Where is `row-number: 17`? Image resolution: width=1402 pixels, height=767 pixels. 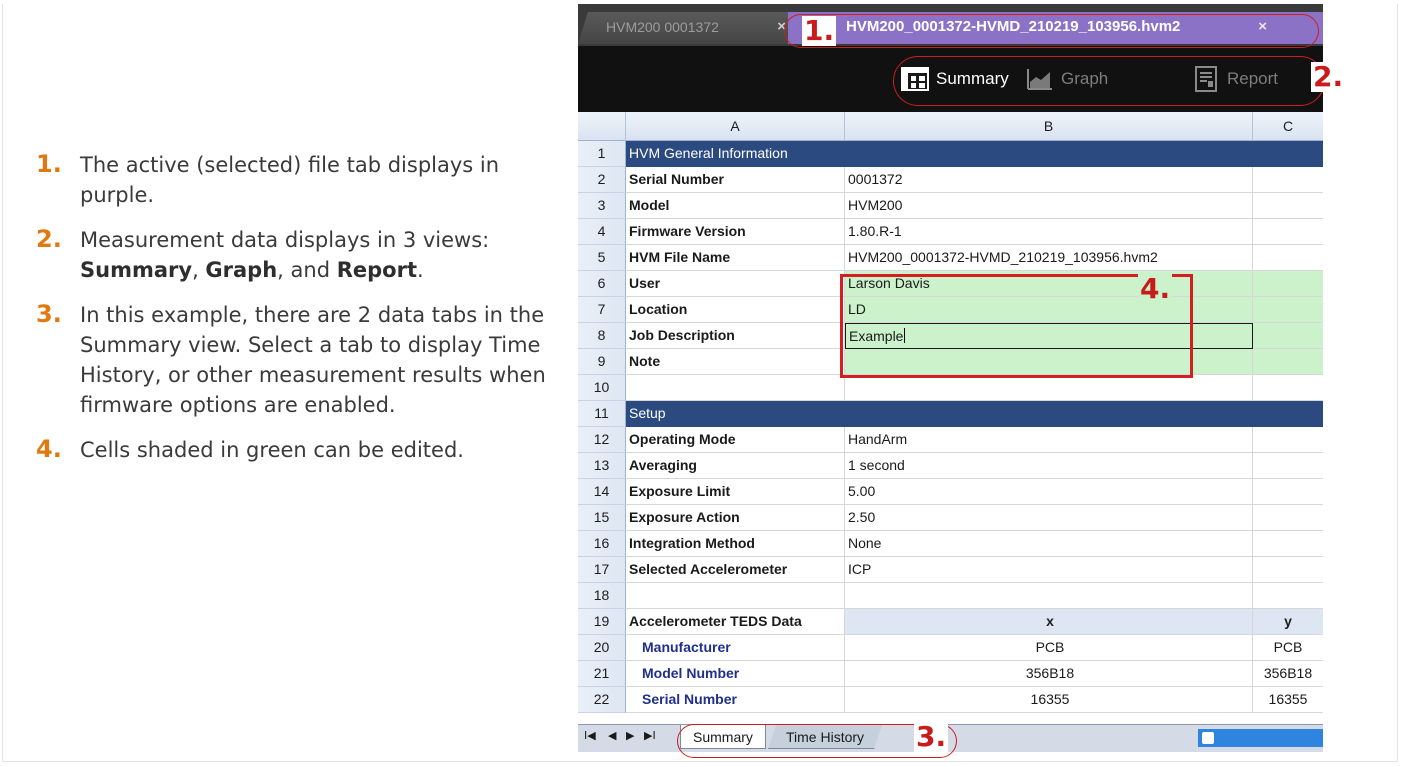
row-number: 17 is located at coordinates (602, 570).